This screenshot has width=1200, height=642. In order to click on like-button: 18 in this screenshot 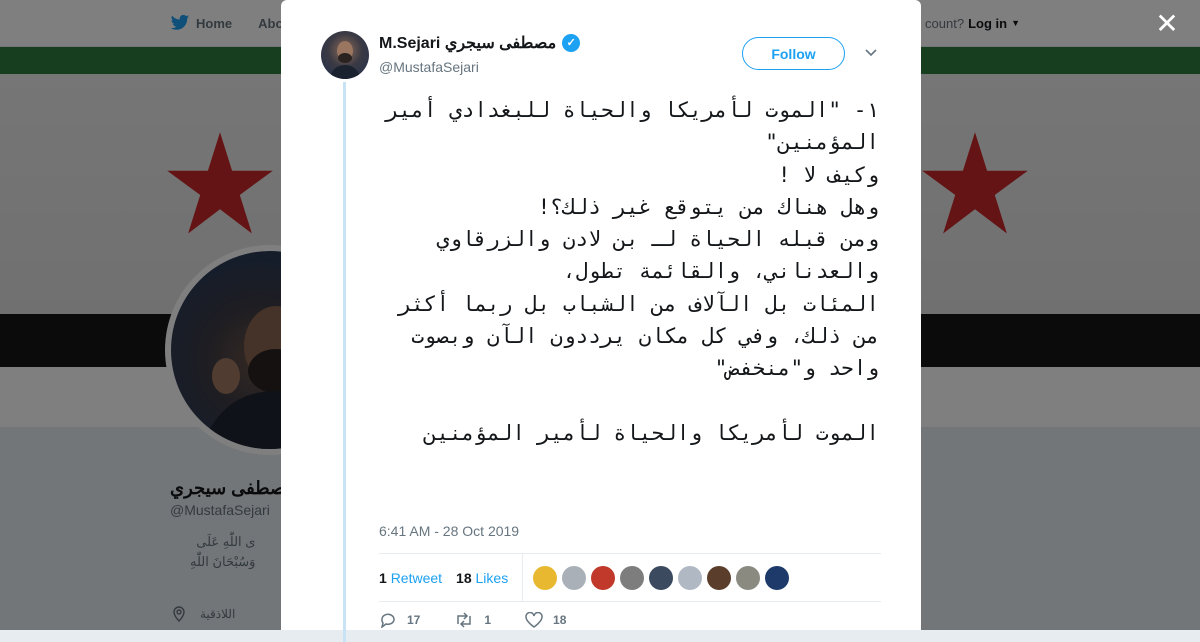, I will do `click(545, 620)`.